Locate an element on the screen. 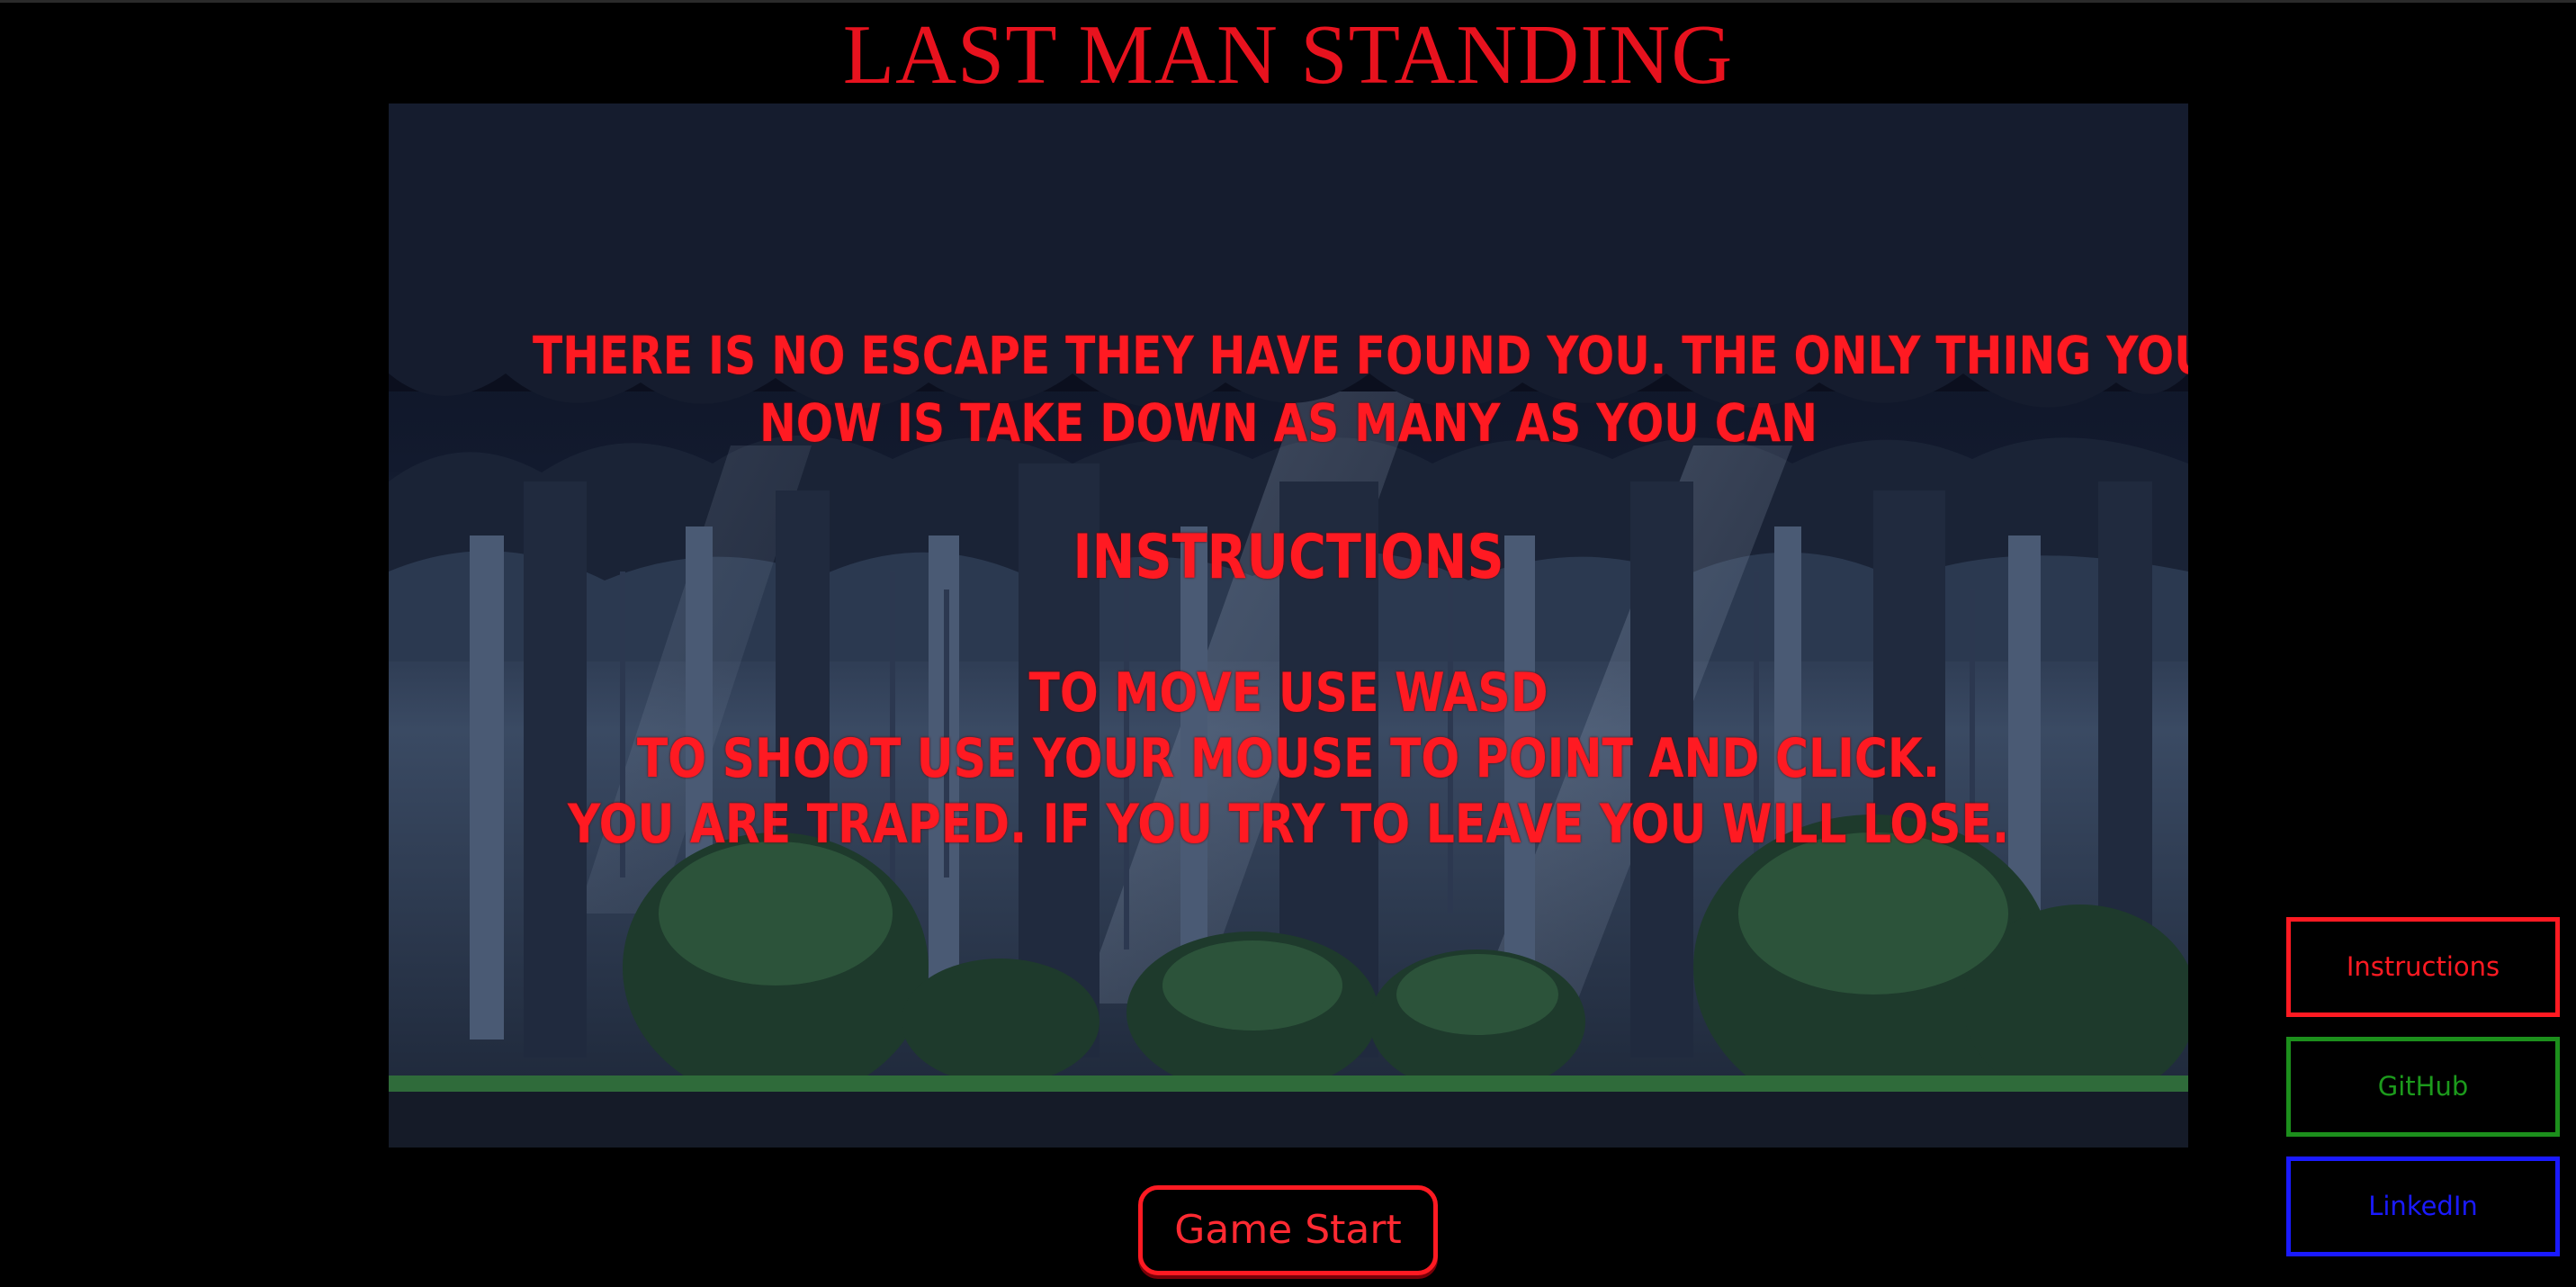 The height and width of the screenshot is (1287, 2576). game-title: LAST MAN STANDING is located at coordinates (1288, 55).